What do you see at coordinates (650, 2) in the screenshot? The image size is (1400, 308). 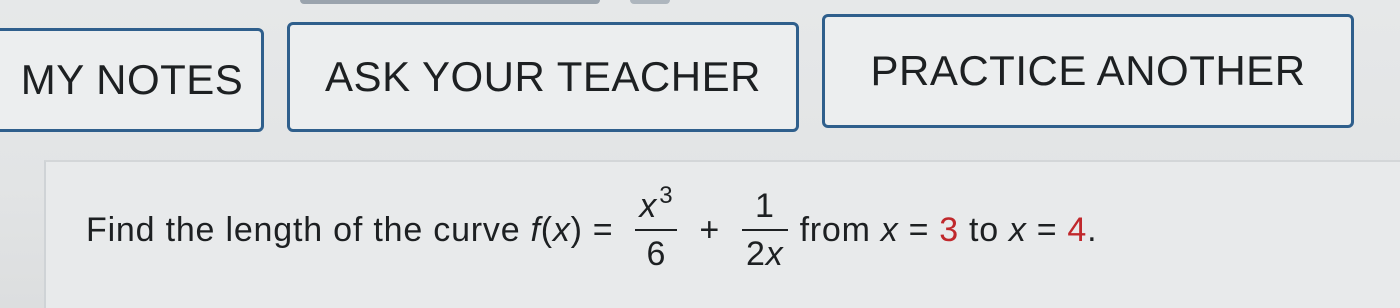 I see `top-edge-strip-secondary` at bounding box center [650, 2].